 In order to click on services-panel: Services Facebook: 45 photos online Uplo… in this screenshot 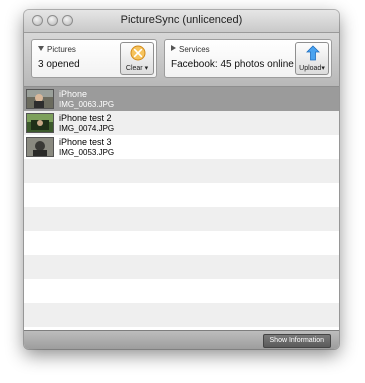, I will do `click(248, 58)`.